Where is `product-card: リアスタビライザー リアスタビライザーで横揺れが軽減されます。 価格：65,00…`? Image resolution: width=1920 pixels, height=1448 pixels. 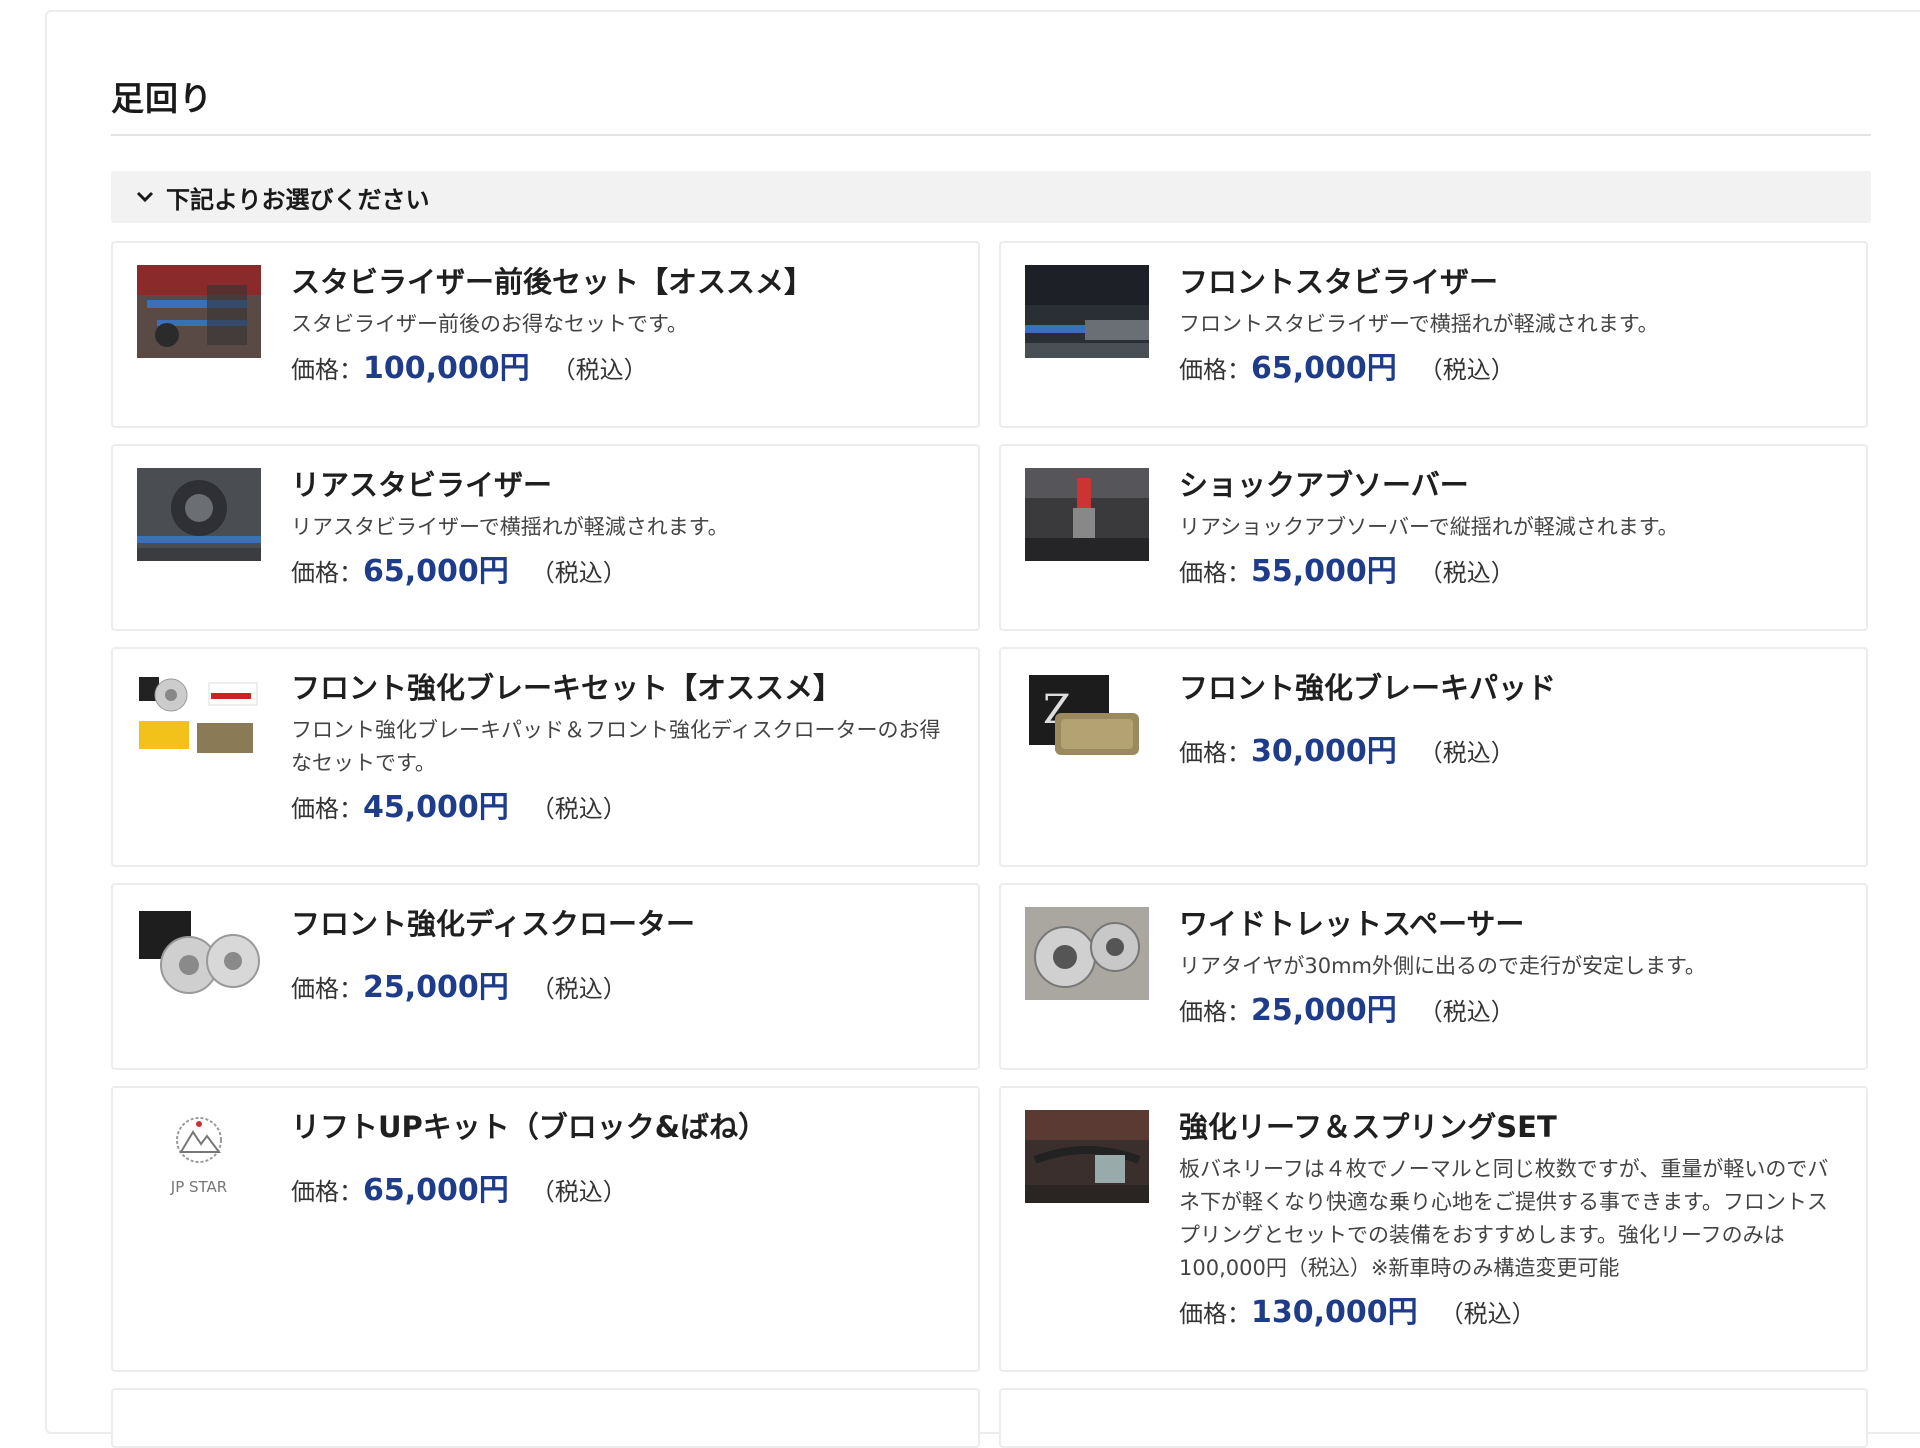 product-card: リアスタビライザー リアスタビライザーで横揺れが軽減されます。 価格：65,00… is located at coordinates (545, 537).